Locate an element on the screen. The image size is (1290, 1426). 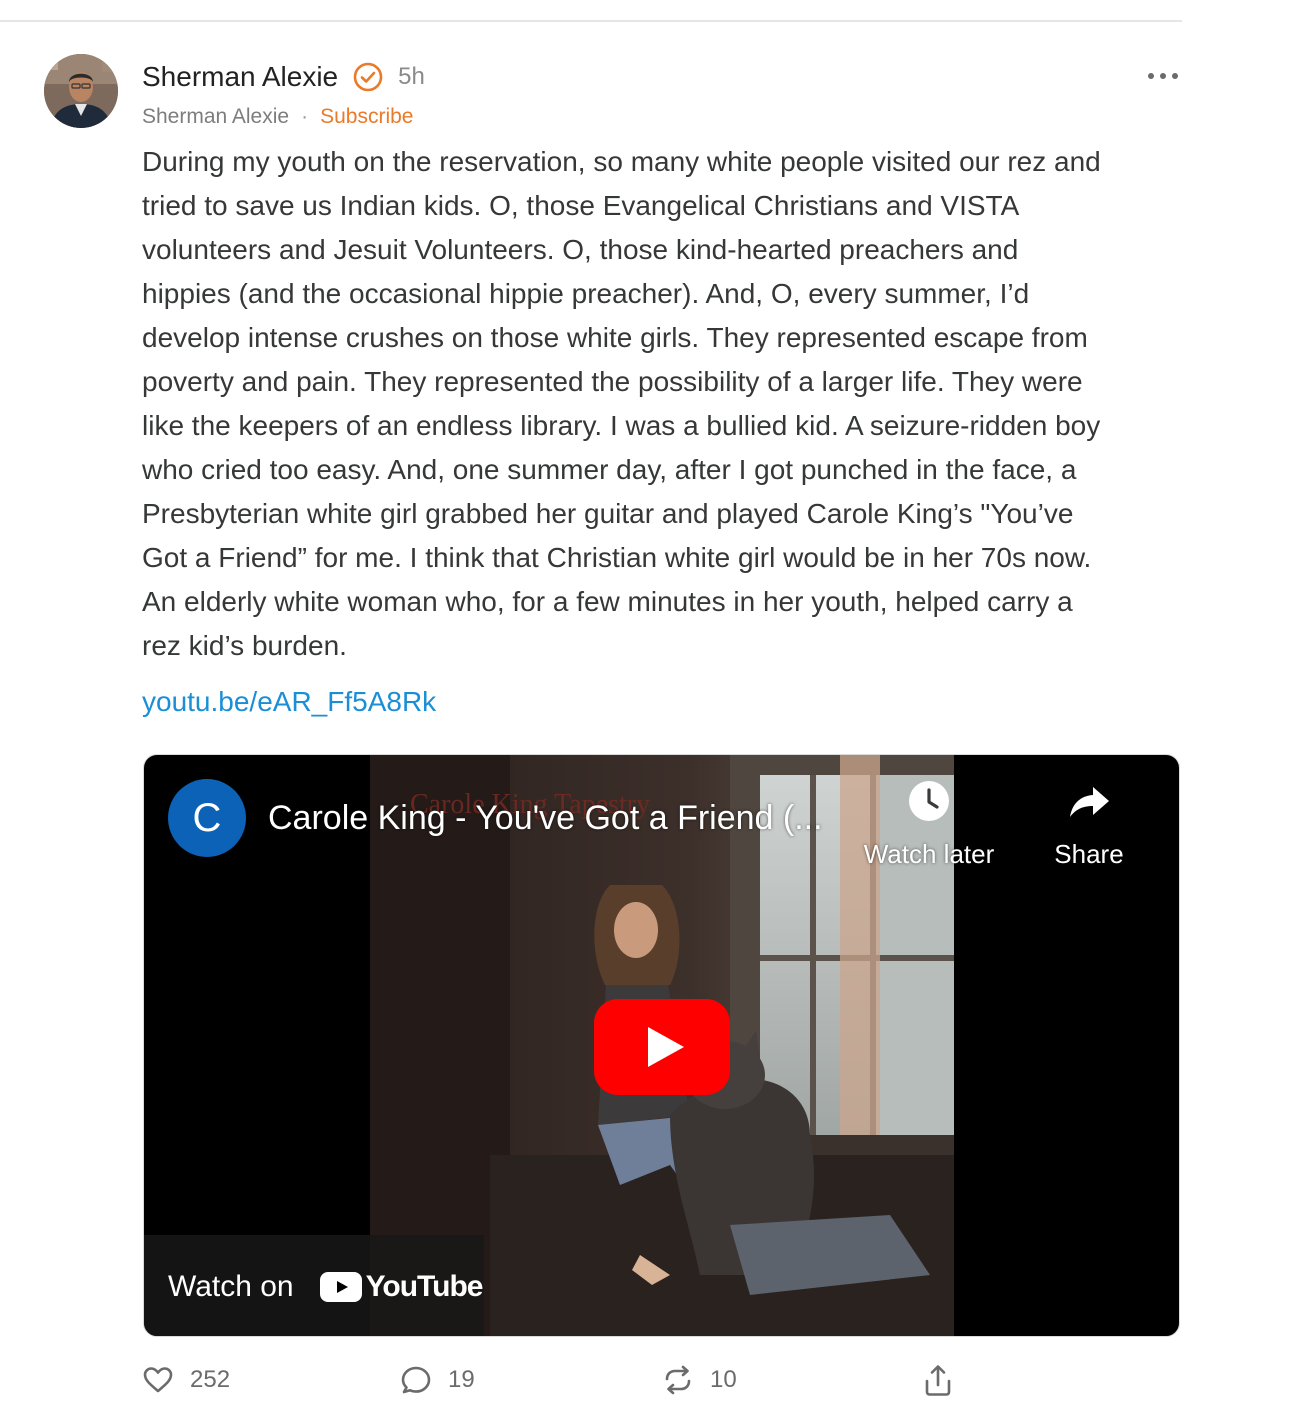
channel-avatar: C is located at coordinates (207, 818).